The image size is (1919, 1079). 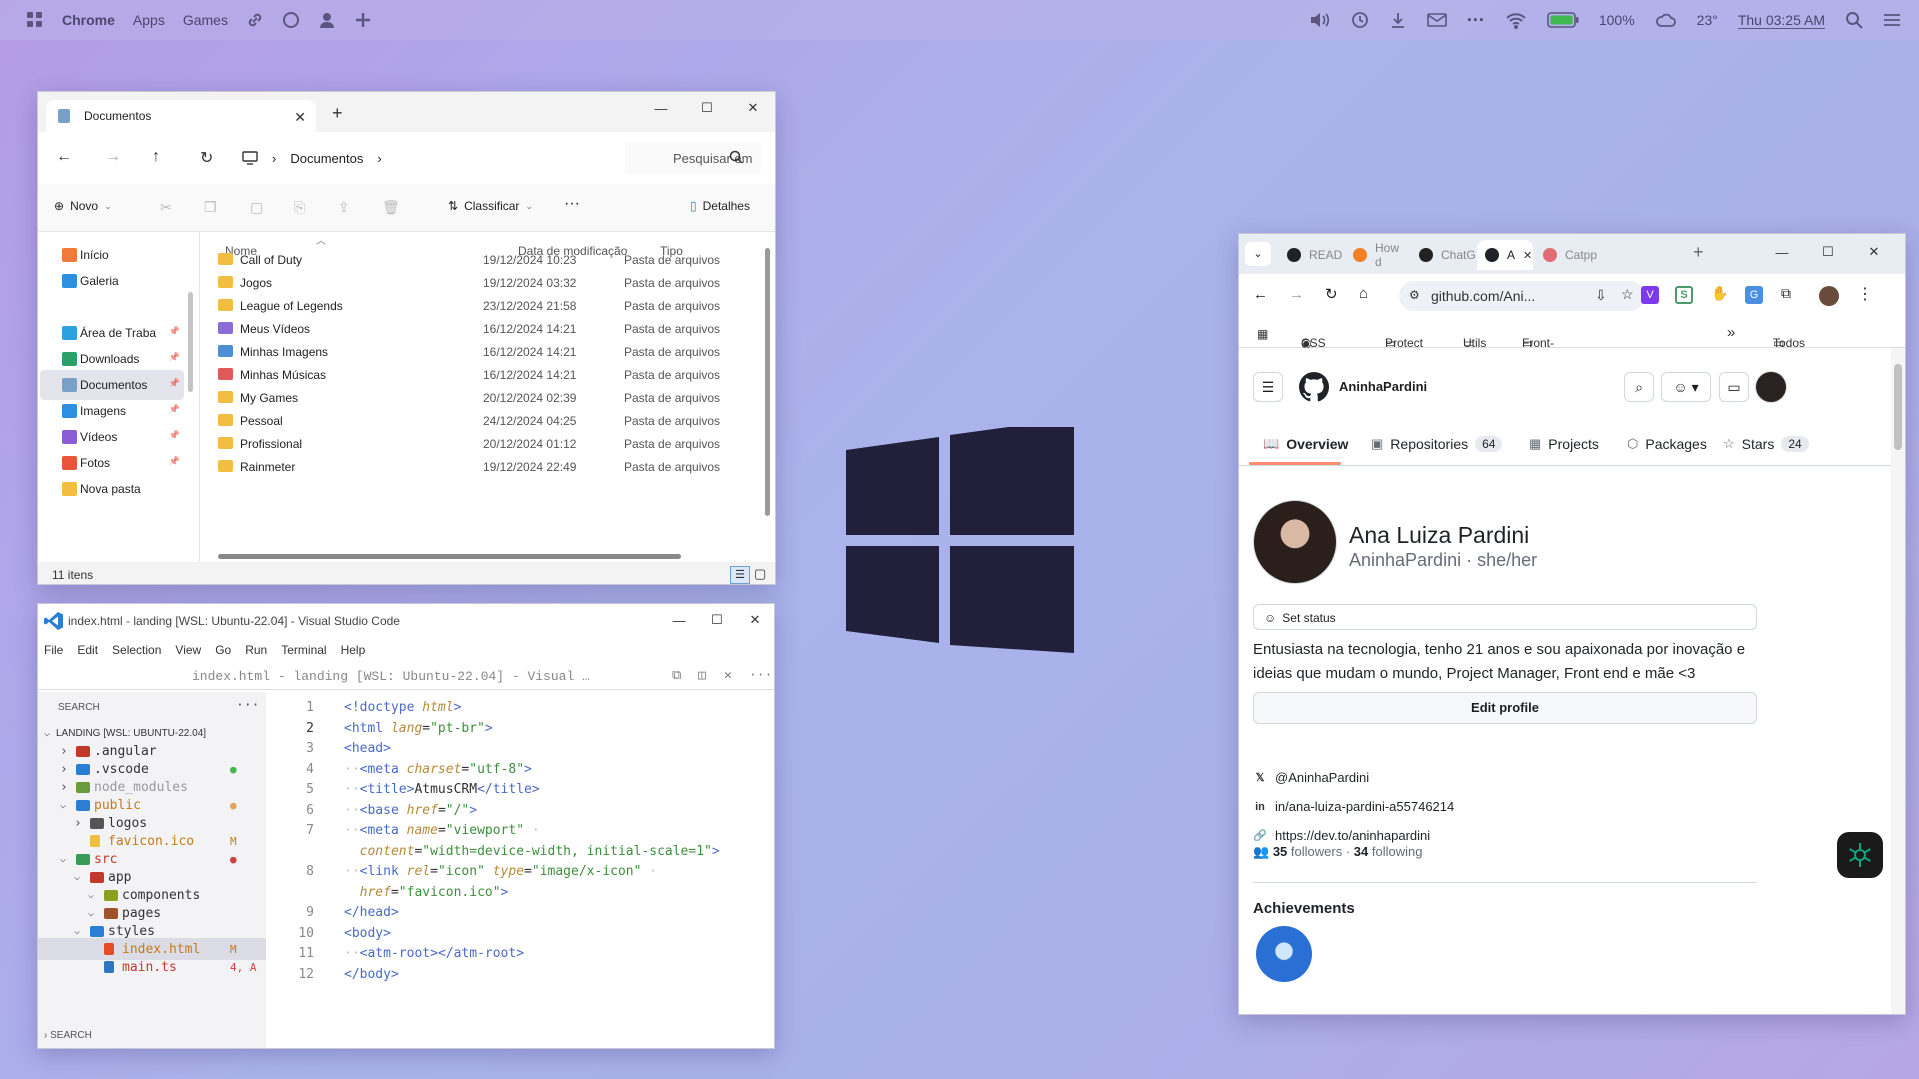 What do you see at coordinates (1898, 681) in the screenshot?
I see `page-scrollbar` at bounding box center [1898, 681].